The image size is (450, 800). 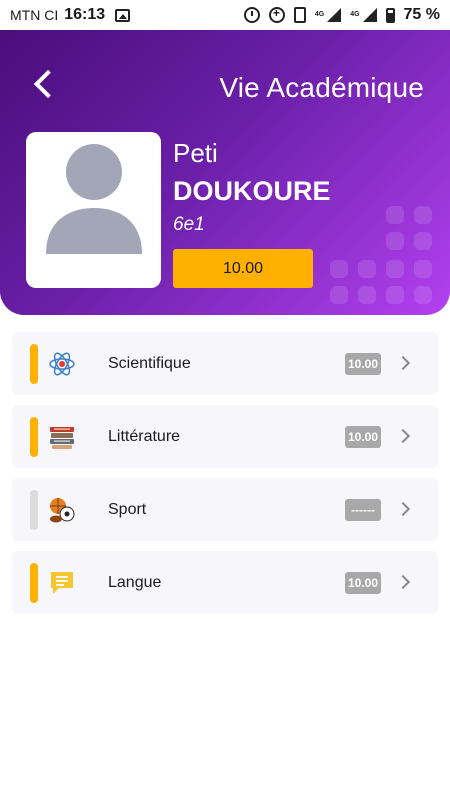 I want to click on subject-score: ------, so click(x=363, y=510).